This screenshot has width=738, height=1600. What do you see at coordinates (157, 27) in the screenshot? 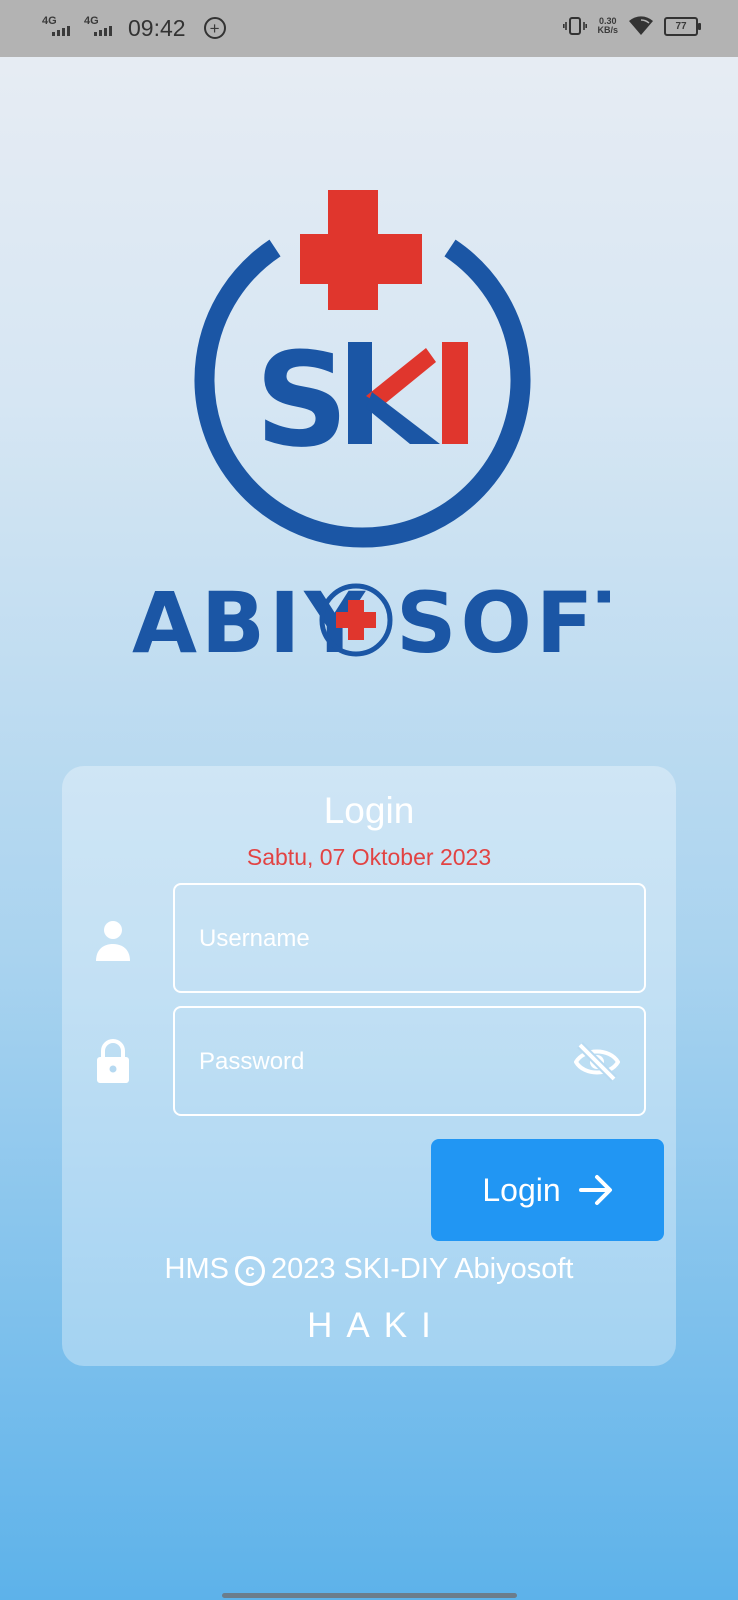
I see `clock: 09:42` at bounding box center [157, 27].